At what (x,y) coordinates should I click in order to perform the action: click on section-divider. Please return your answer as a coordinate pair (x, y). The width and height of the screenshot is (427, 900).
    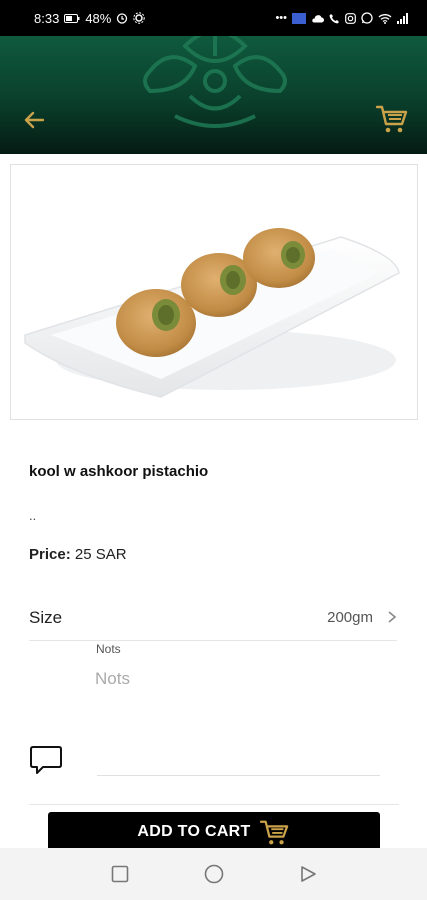
    Looking at the image, I should click on (214, 804).